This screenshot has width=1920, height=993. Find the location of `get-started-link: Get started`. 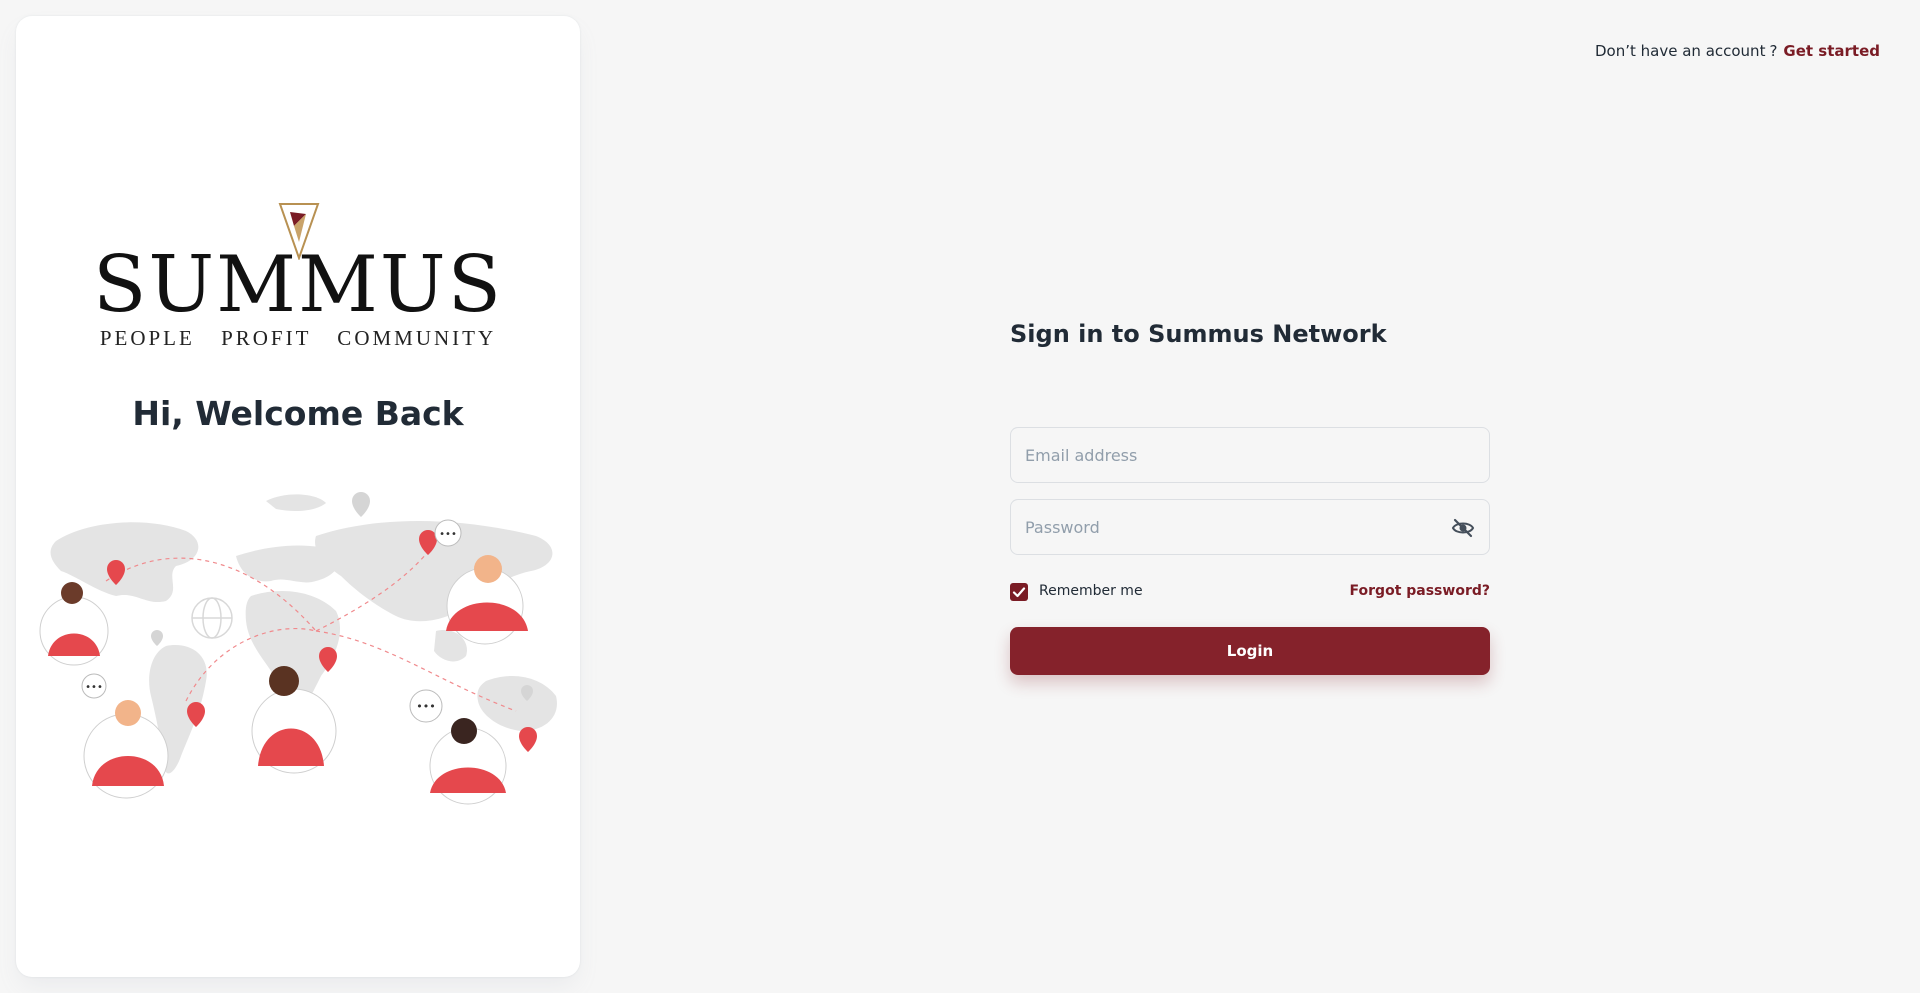

get-started-link: Get started is located at coordinates (1831, 51).